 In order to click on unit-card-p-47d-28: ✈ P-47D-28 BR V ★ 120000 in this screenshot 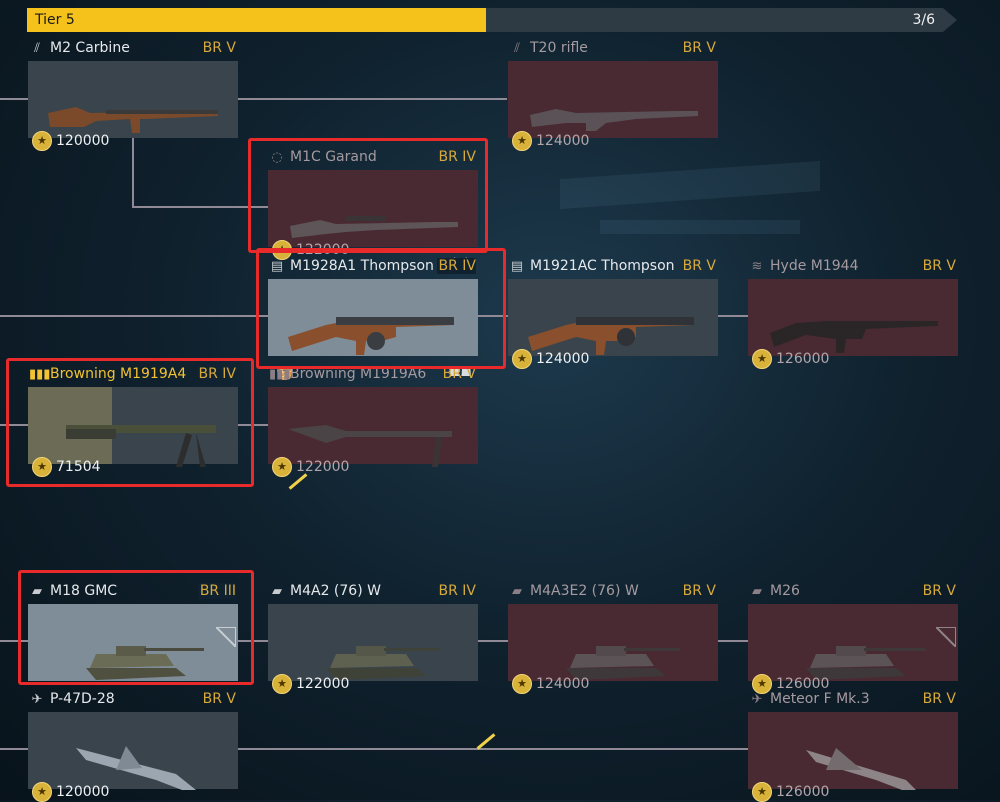, I will do `click(133, 746)`.